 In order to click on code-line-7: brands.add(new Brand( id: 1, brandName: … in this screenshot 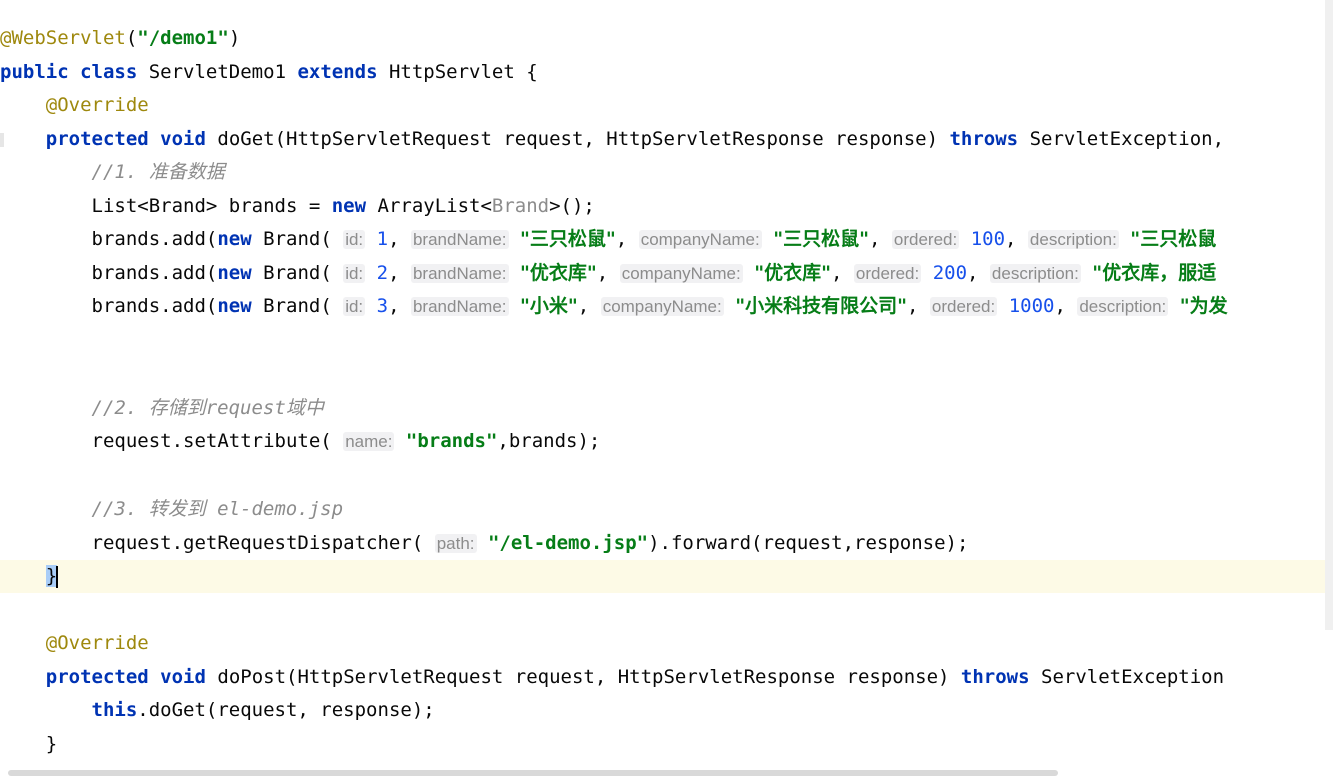, I will do `click(666, 239)`.